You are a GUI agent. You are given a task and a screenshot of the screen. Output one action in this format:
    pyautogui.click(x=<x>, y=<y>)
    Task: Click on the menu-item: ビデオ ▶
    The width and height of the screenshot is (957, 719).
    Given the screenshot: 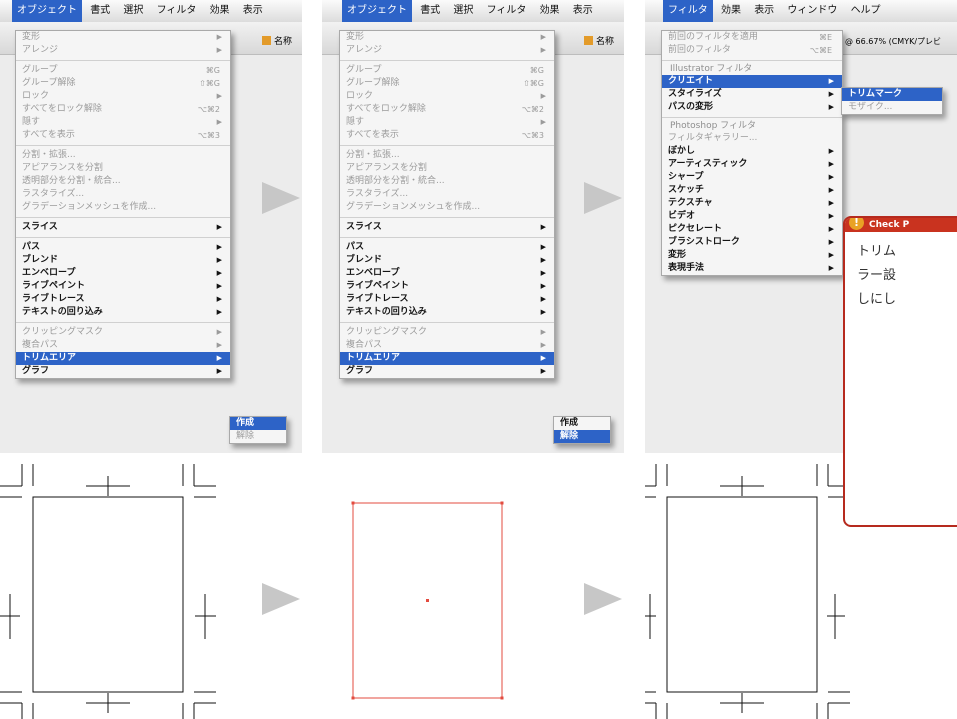 What is the action you would take?
    pyautogui.click(x=752, y=216)
    